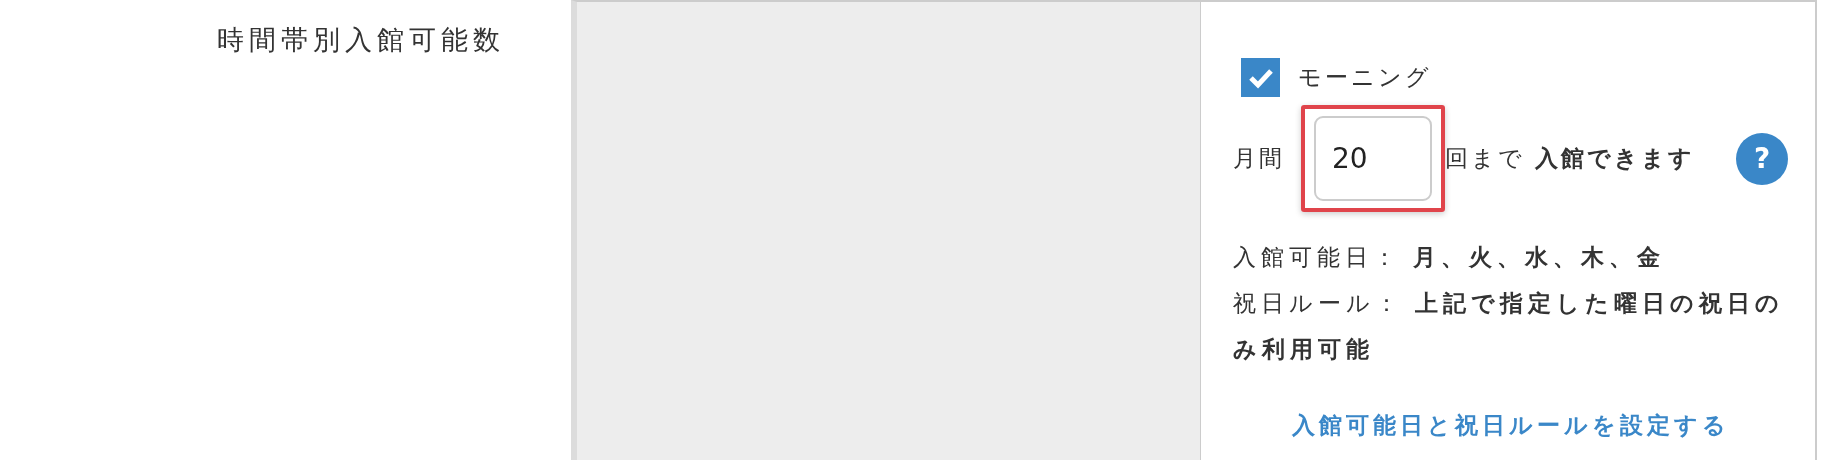  I want to click on suffix-bold-text: 入館できます, so click(1615, 158).